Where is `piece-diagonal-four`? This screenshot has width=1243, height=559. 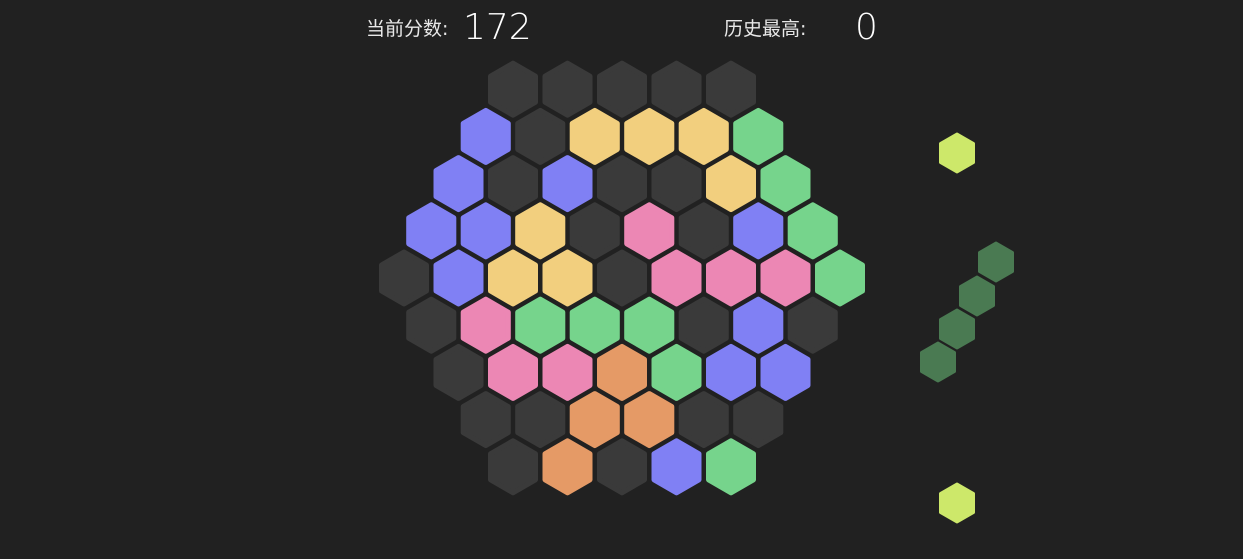
piece-diagonal-four is located at coordinates (967, 312).